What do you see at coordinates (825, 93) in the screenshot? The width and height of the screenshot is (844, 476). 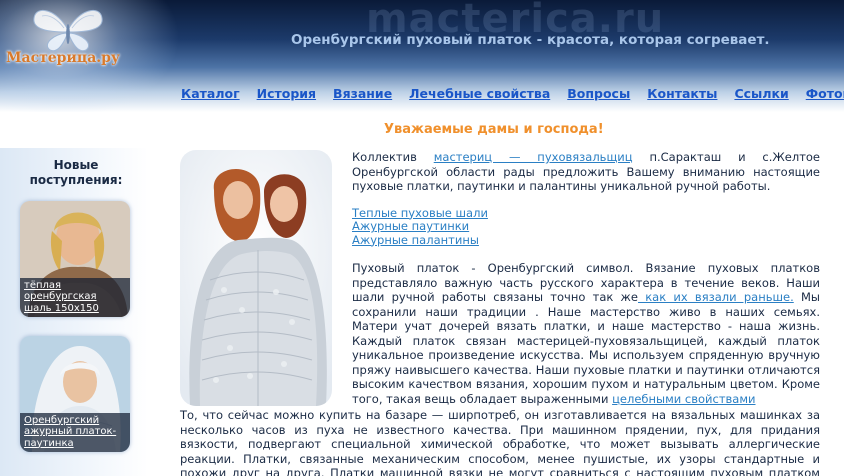 I see `nav-photo-gallery: Фотогалерея` at bounding box center [825, 93].